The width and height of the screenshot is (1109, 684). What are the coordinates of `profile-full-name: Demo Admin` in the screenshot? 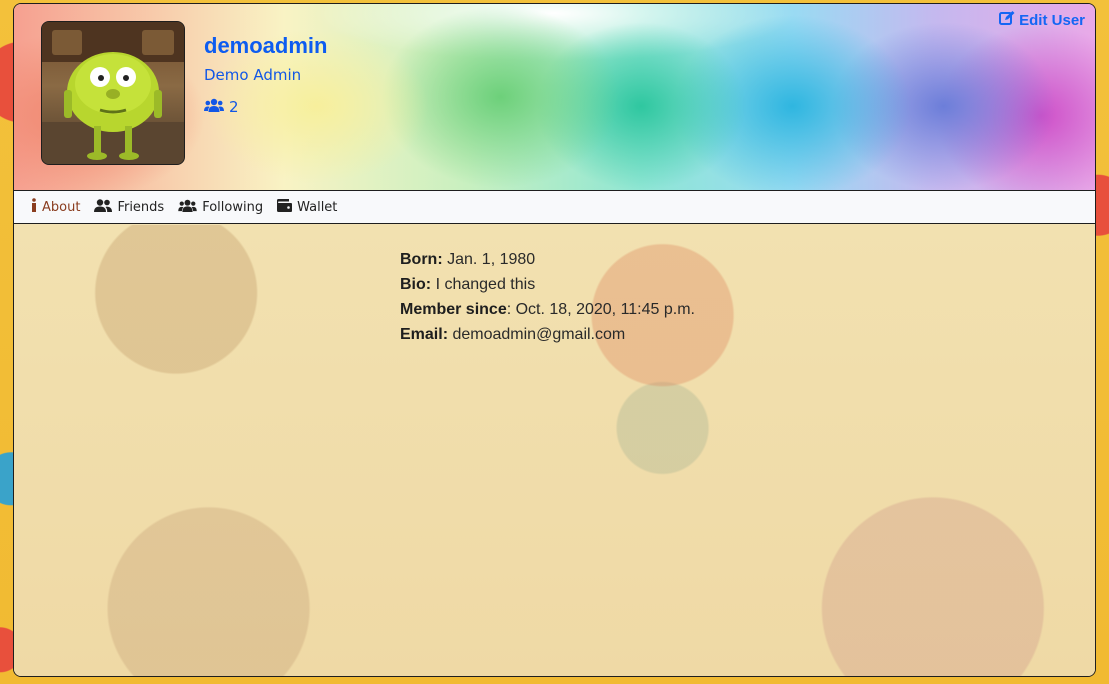 It's located at (253, 75).